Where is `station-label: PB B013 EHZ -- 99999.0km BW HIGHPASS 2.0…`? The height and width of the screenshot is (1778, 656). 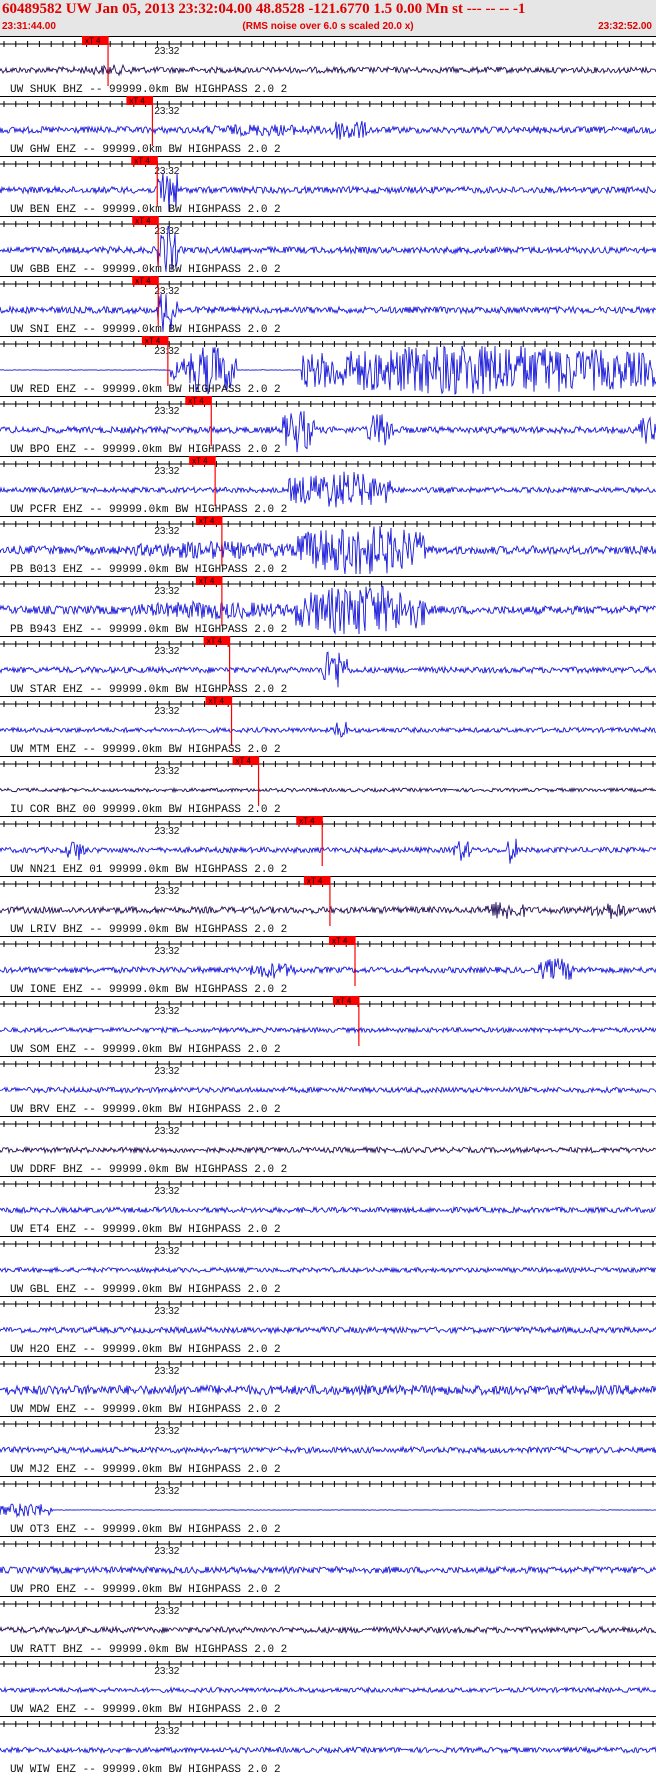 station-label: PB B013 EHZ -- 99999.0km BW HIGHPASS 2.0… is located at coordinates (148, 570).